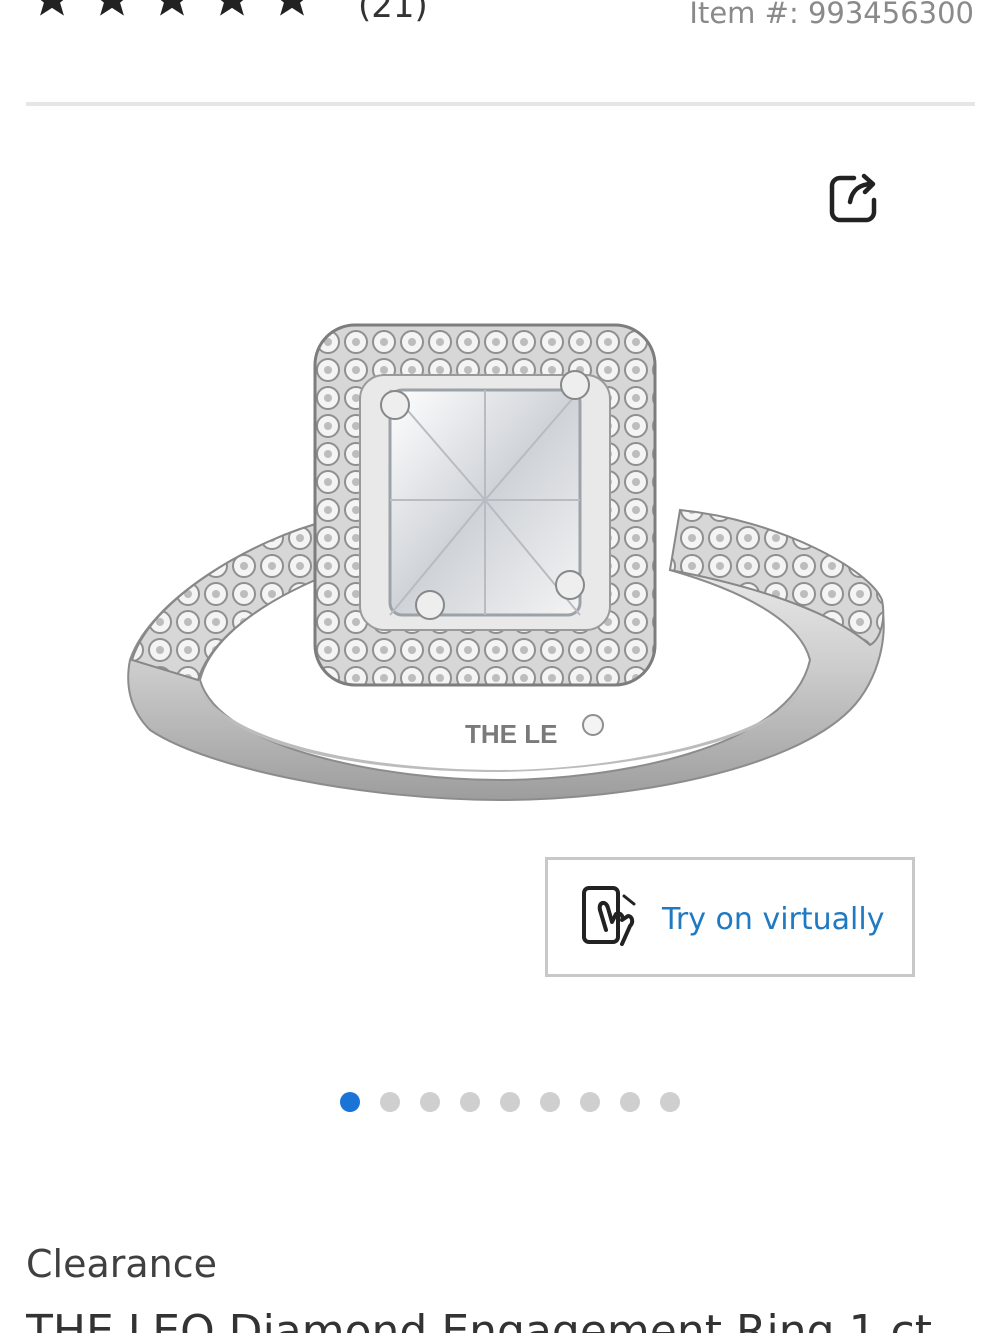 Image resolution: width=1000 pixels, height=1333 pixels. I want to click on rating-row: (21) Item #: 993456300, so click(500, 20).